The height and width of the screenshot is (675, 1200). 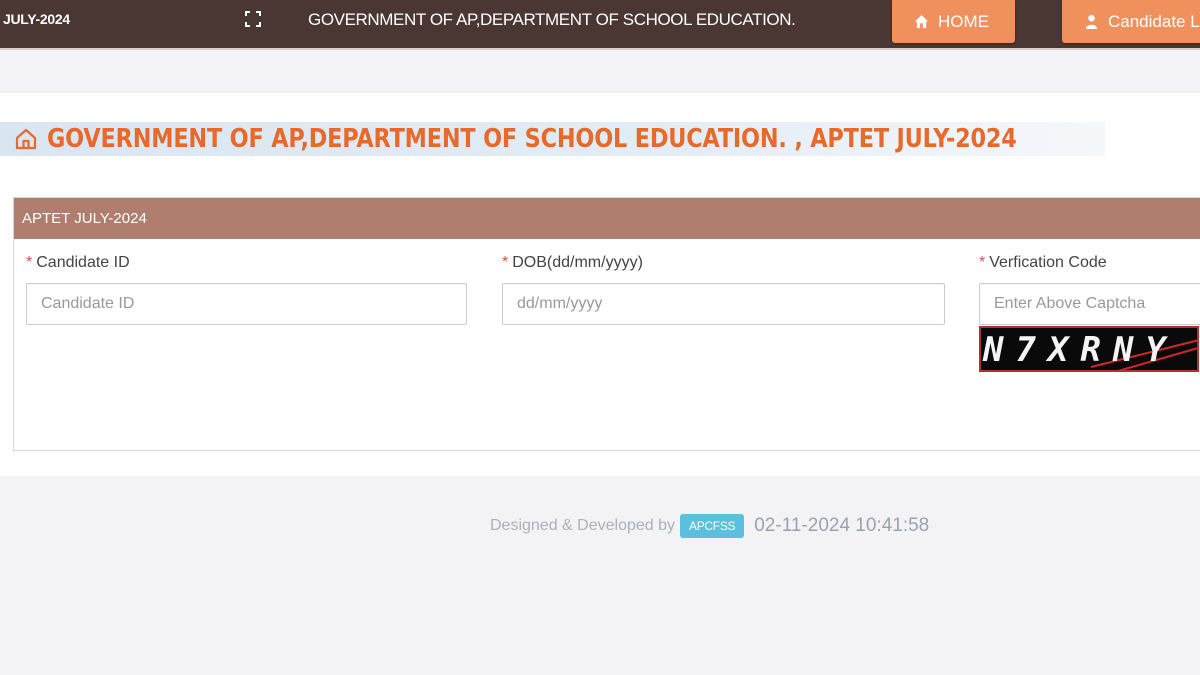 I want to click on nav-brand: JULY-2024, so click(x=36, y=19).